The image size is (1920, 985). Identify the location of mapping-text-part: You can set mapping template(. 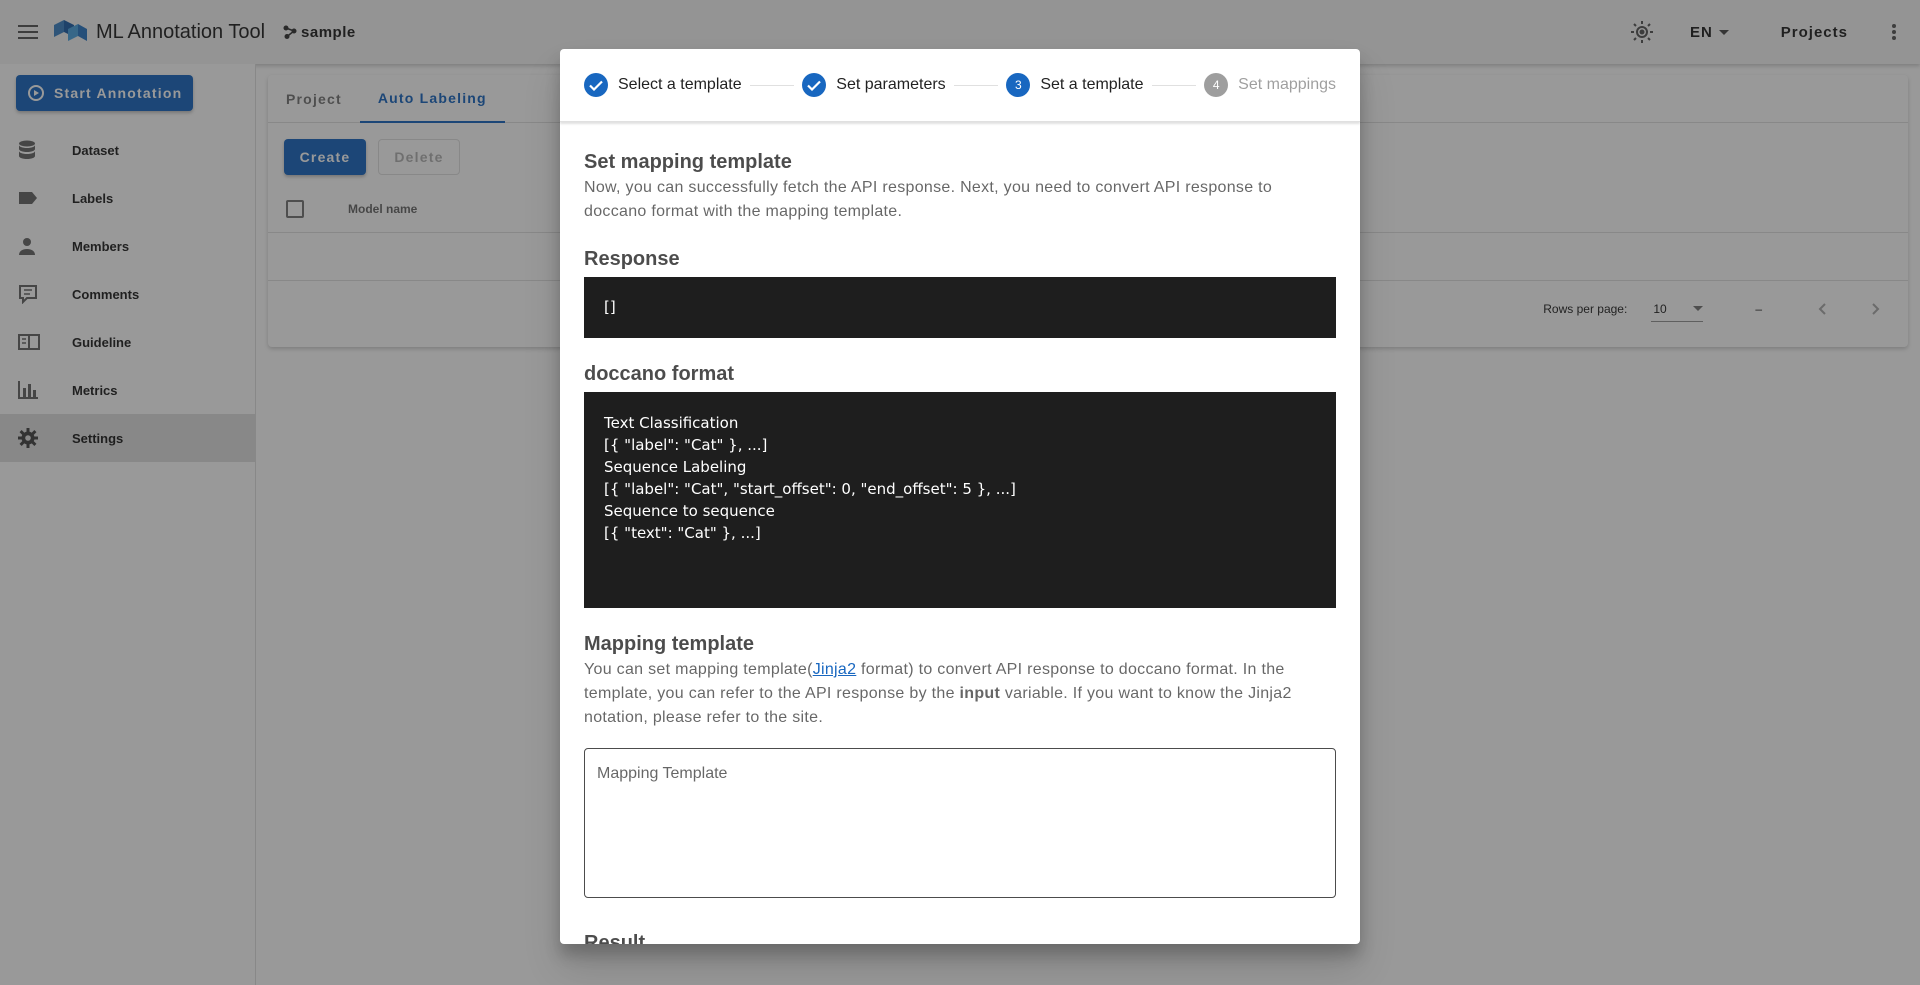
(698, 669).